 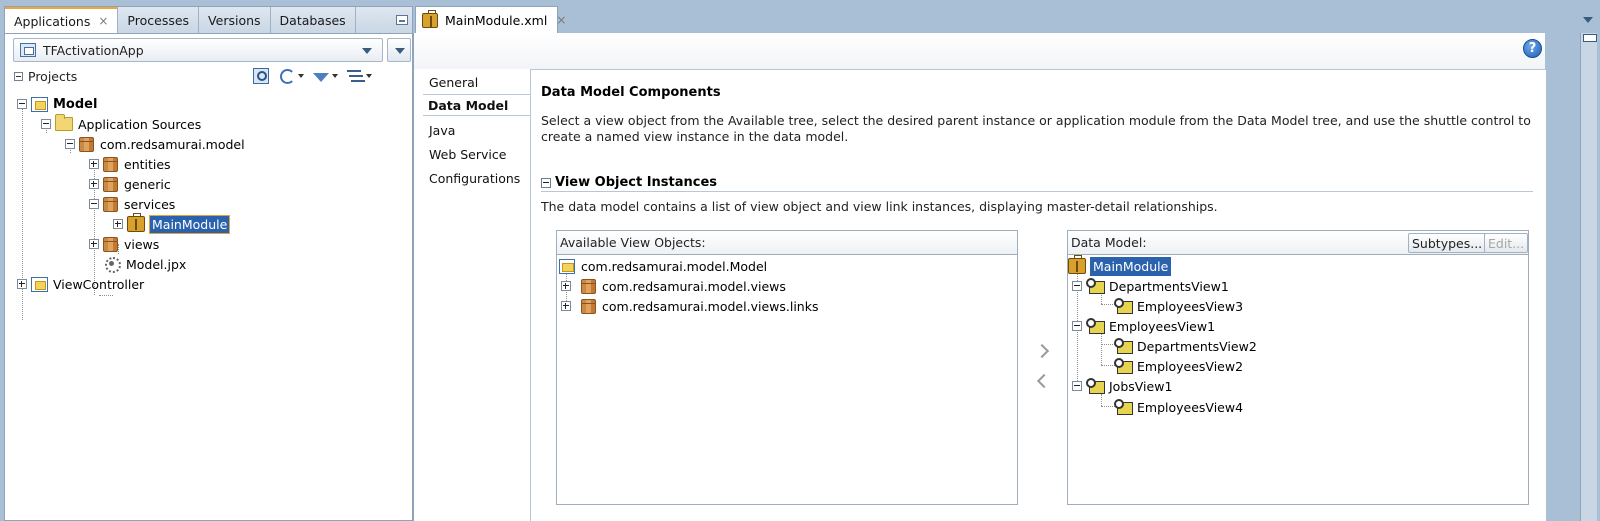 What do you see at coordinates (1197, 346) in the screenshot?
I see `data-model-item-label: DepartmentsView2` at bounding box center [1197, 346].